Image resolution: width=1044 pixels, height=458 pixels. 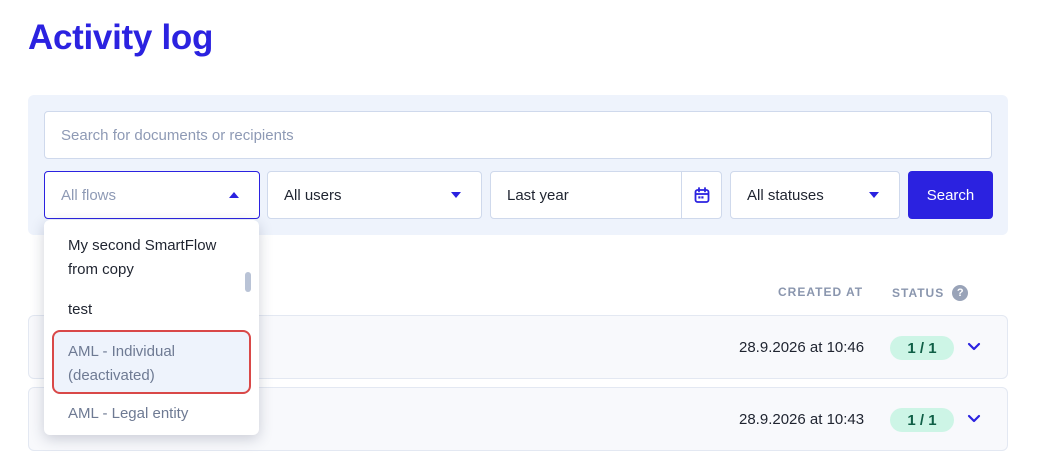 What do you see at coordinates (374, 195) in the screenshot?
I see `users-select: All users` at bounding box center [374, 195].